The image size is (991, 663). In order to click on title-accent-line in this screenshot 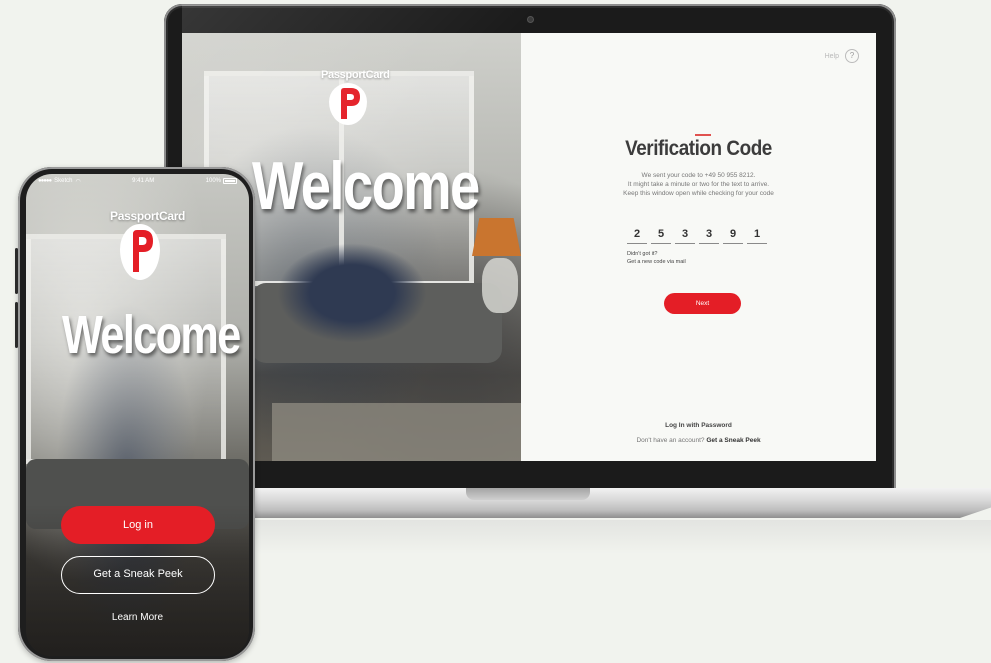, I will do `click(703, 135)`.